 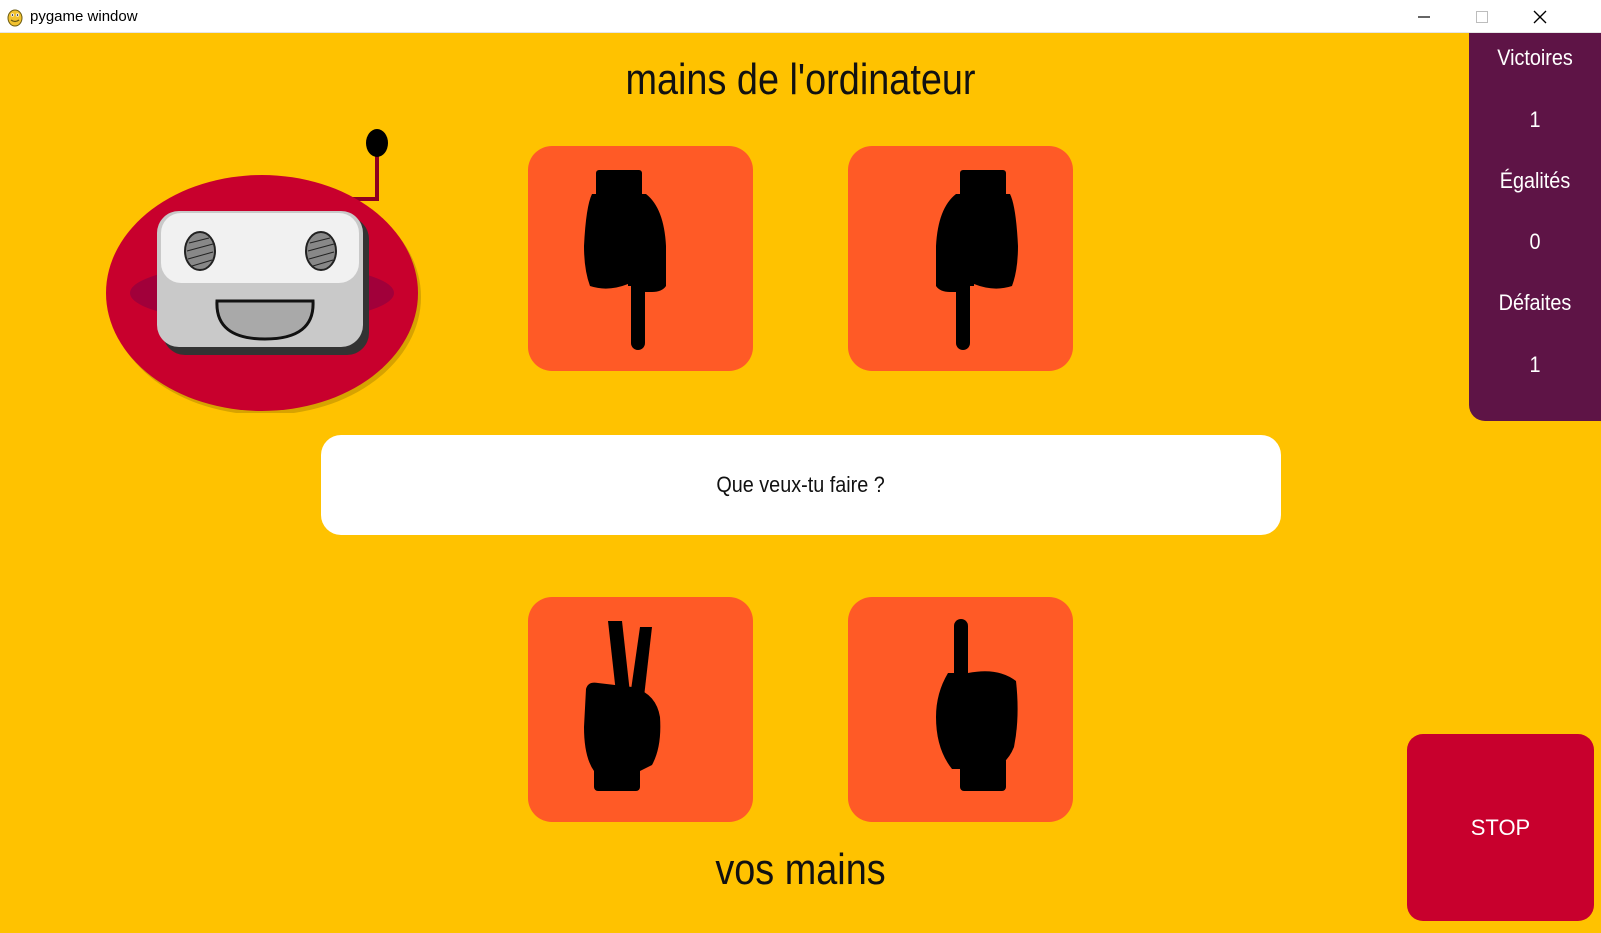 I want to click on message-box: Que veux-tu faire ?, so click(x=801, y=485).